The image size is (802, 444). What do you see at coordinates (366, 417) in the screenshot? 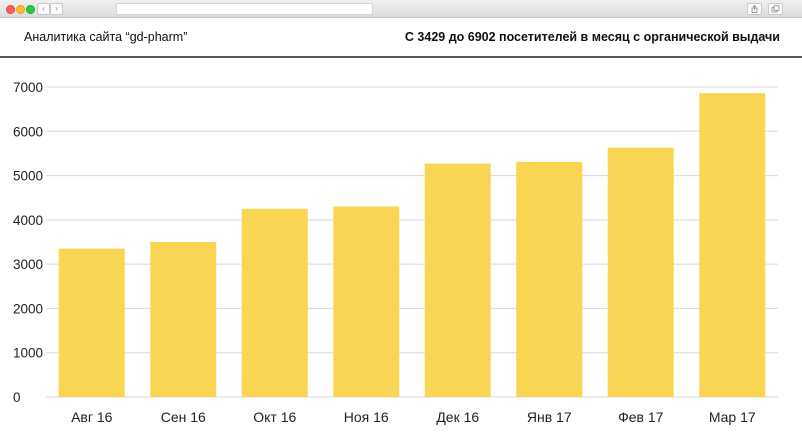
I see `x-tick-label: Ноя 16` at bounding box center [366, 417].